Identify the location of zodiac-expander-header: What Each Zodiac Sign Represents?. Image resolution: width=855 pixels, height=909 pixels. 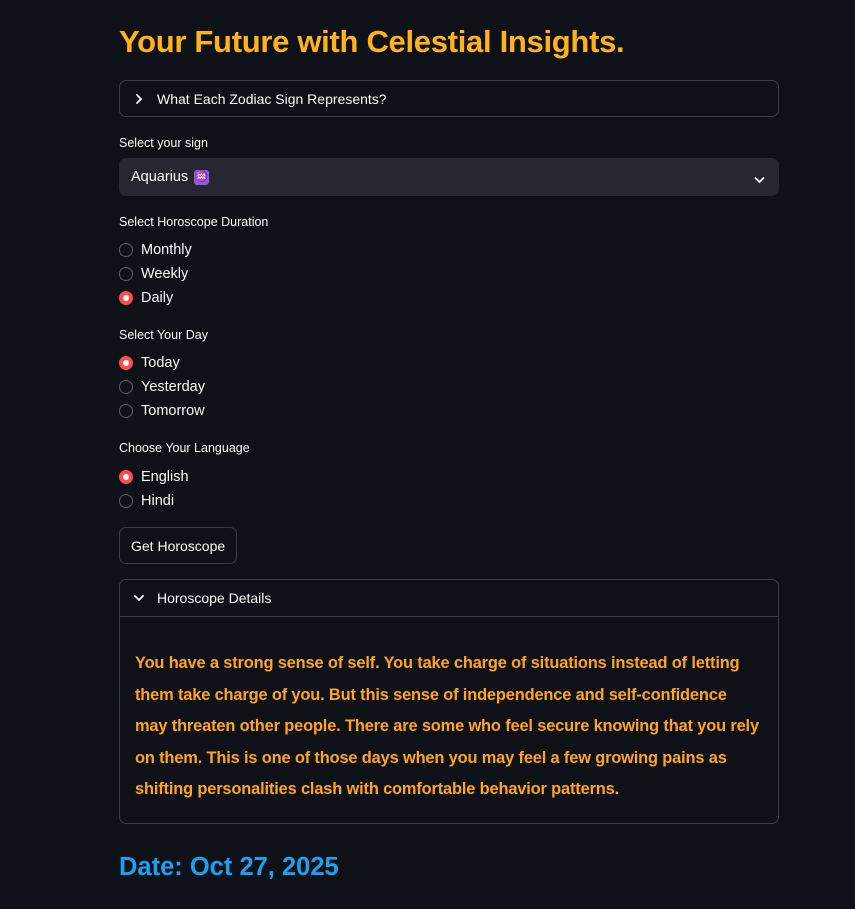
(449, 98).